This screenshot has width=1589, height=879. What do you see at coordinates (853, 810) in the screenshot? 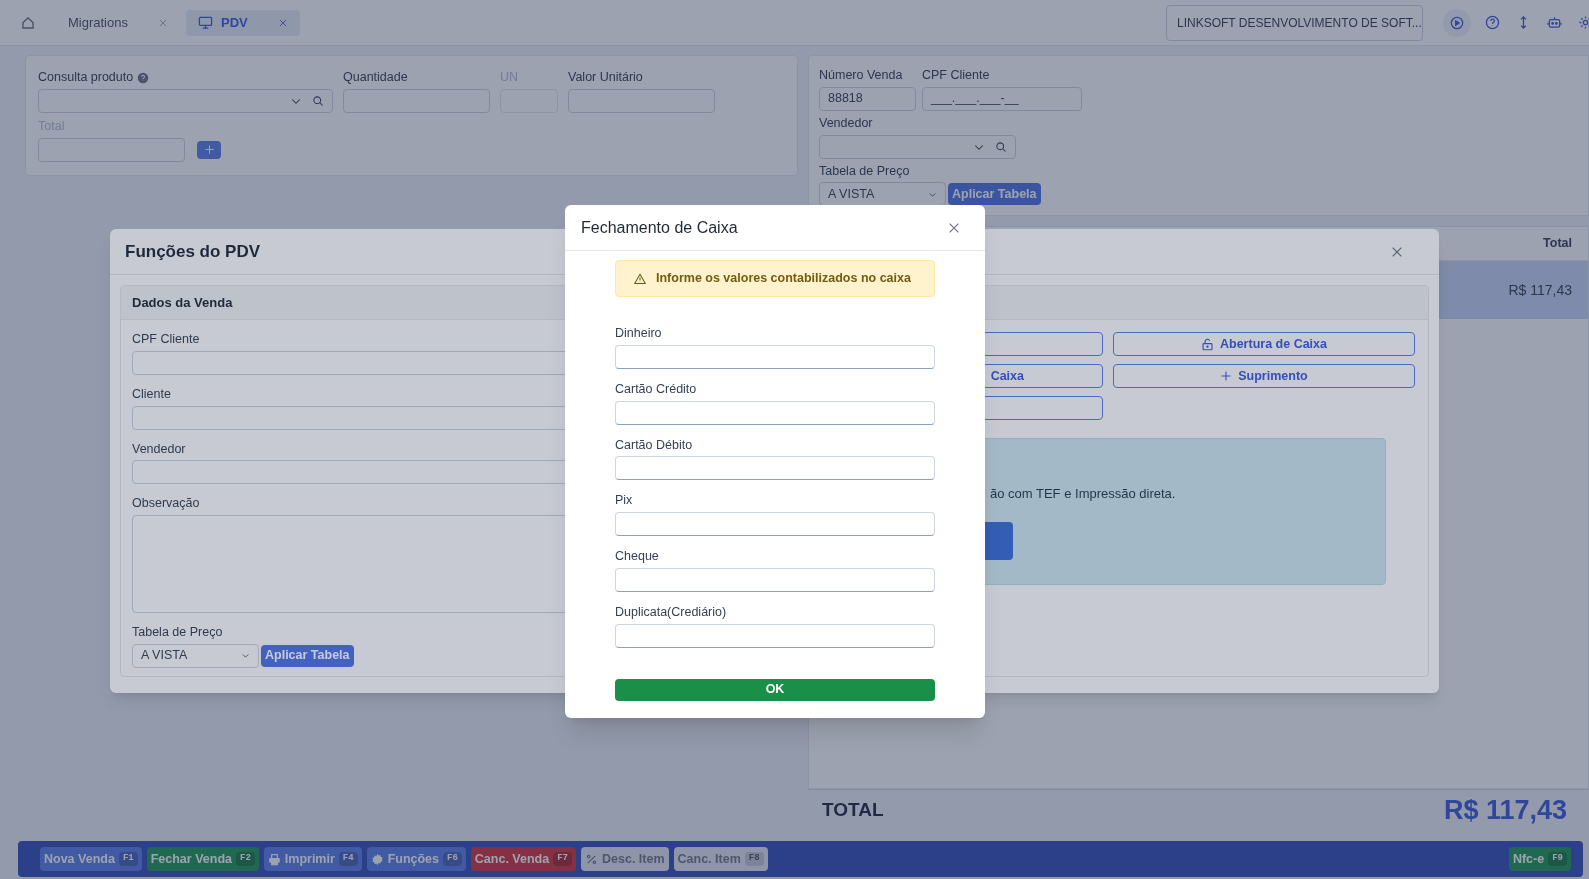
I see `total-label: TOTAL` at bounding box center [853, 810].